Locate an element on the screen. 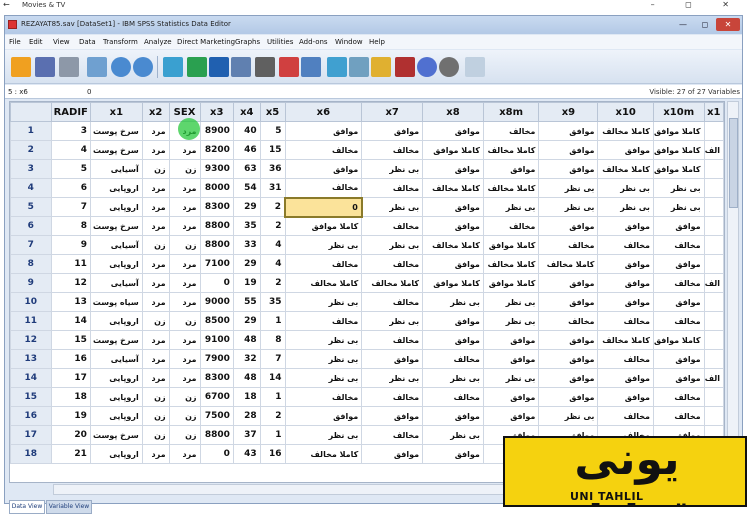 The width and height of the screenshot is (747, 514). data-cell: 55 is located at coordinates (246, 302).